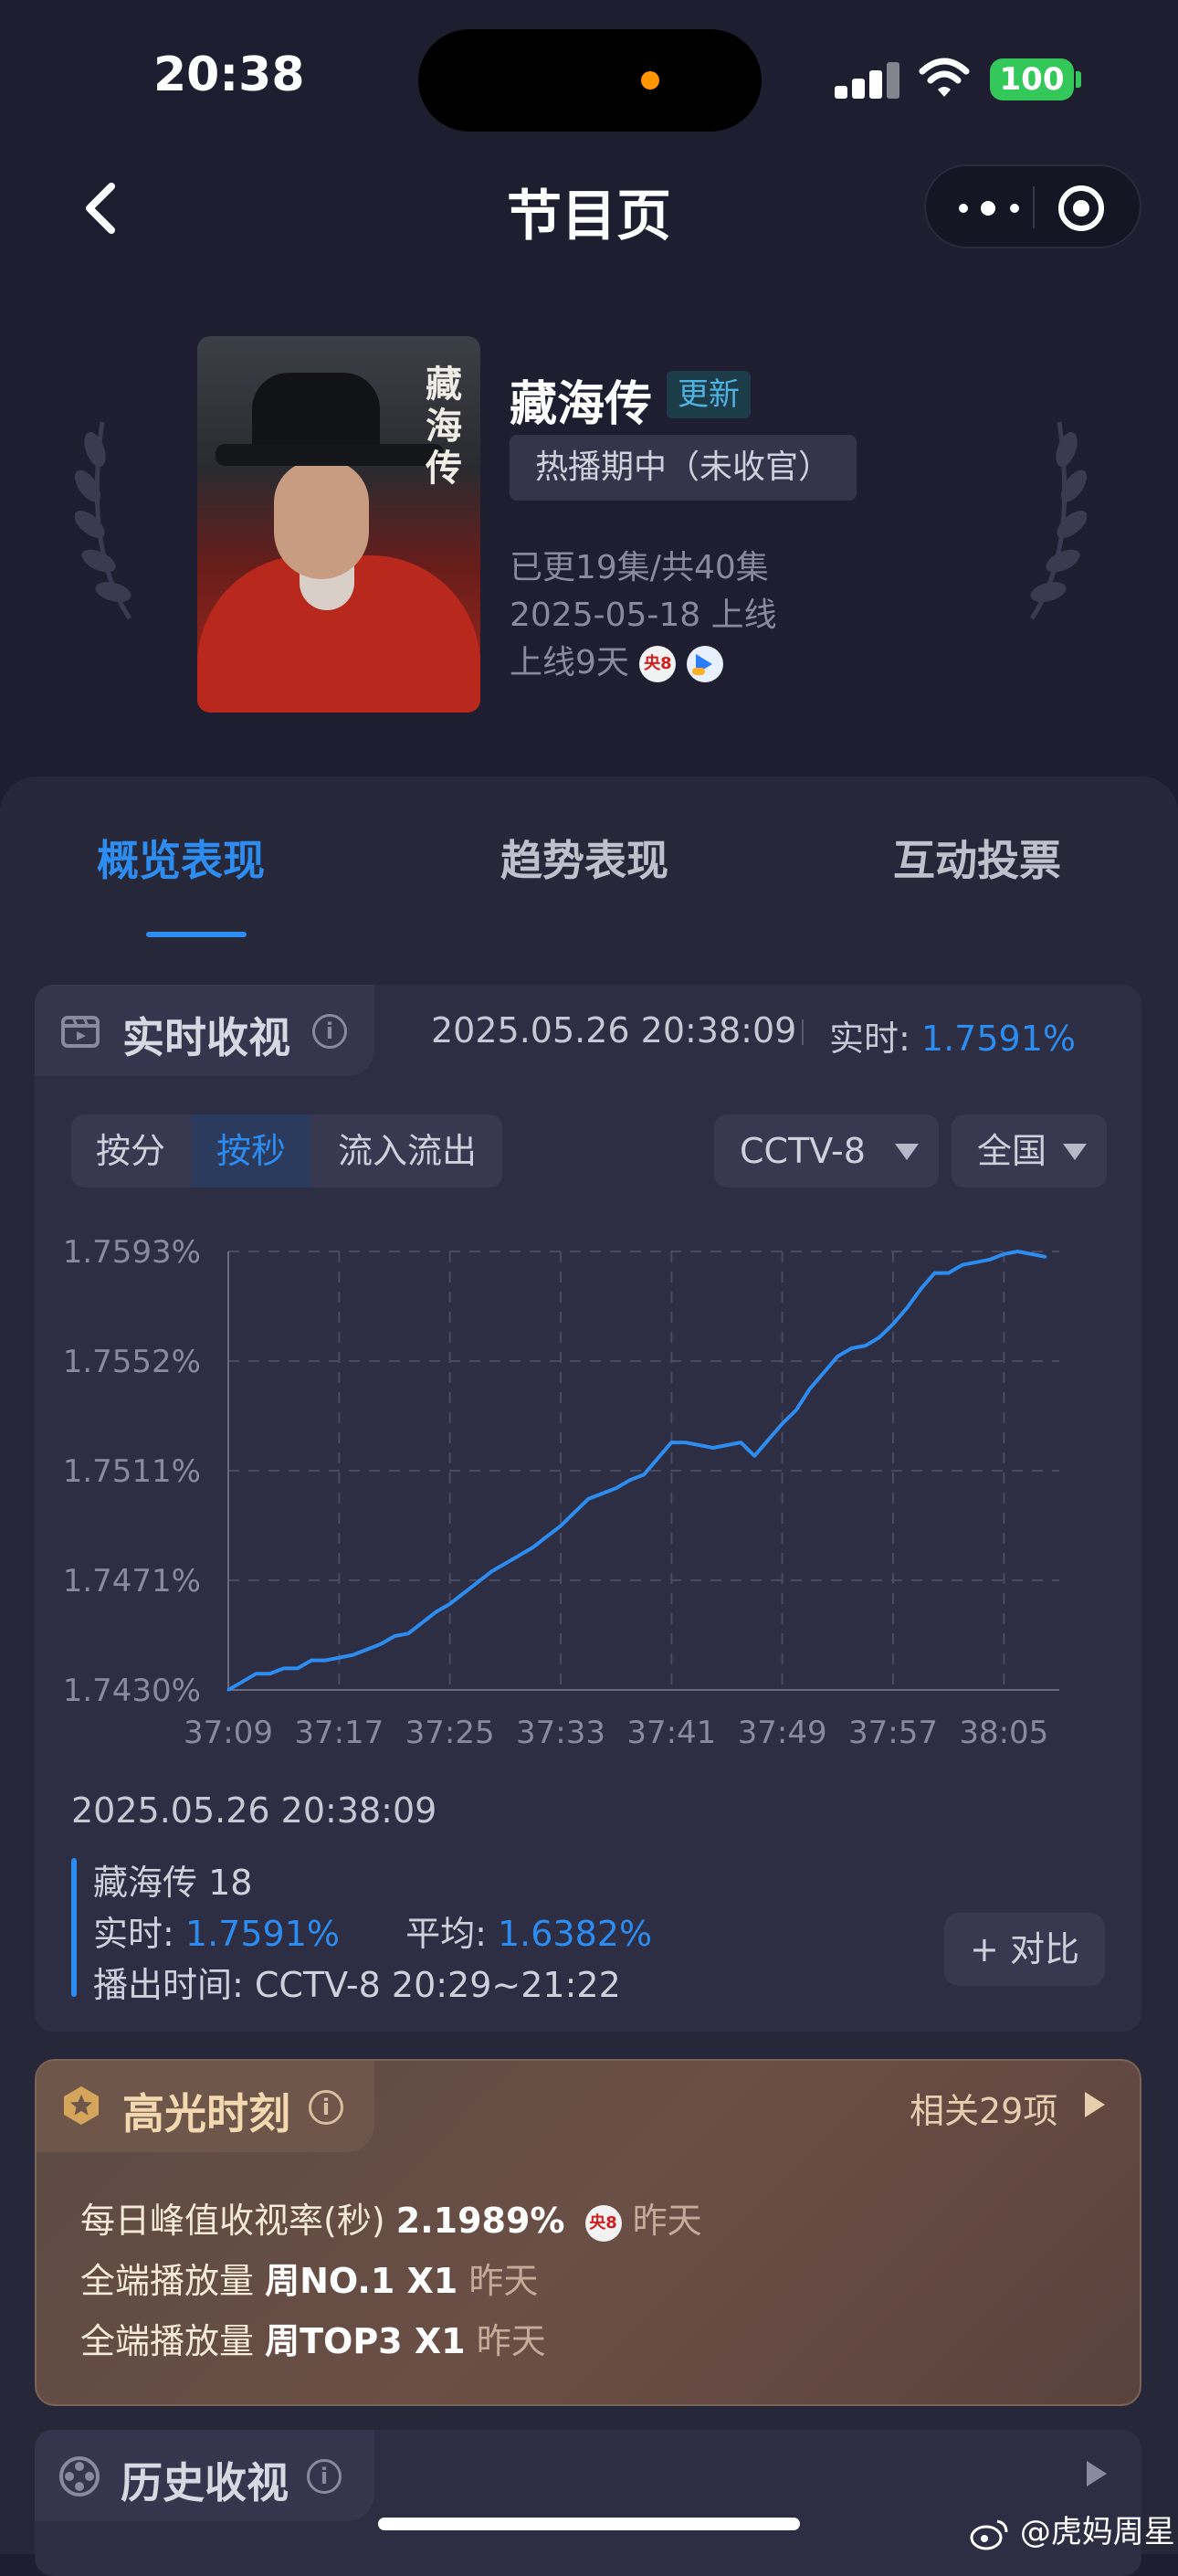 This screenshot has height=2576, width=1178. What do you see at coordinates (324, 2476) in the screenshot?
I see `history-info-icon: i` at bounding box center [324, 2476].